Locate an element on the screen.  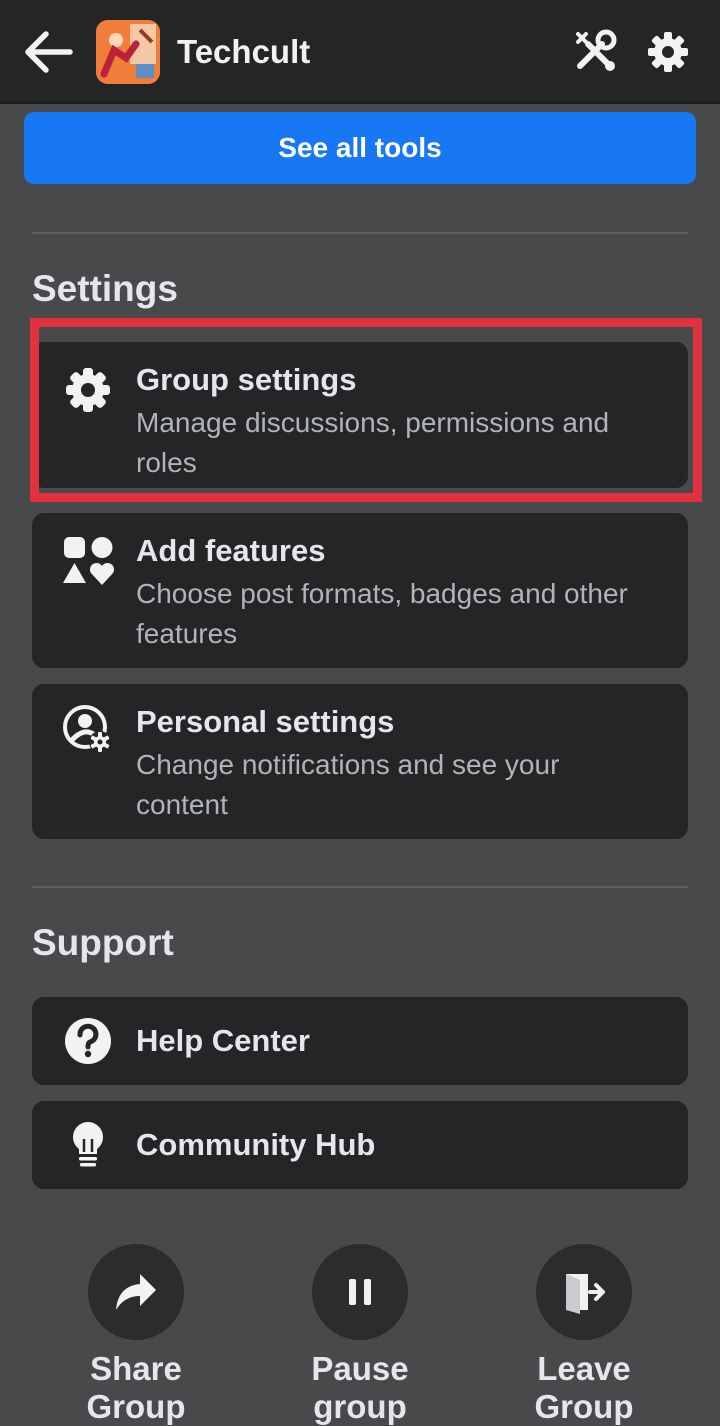
share-group-label: Share Group is located at coordinates (136, 1387).